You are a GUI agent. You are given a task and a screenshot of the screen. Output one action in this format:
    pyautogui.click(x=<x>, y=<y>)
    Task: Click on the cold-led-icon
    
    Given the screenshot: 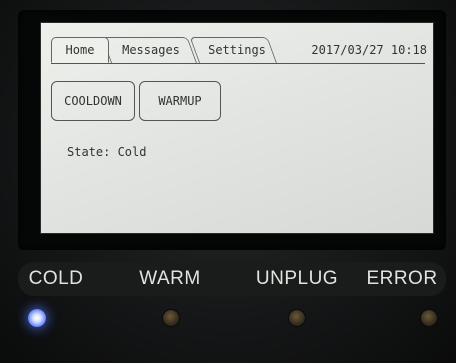 What is the action you would take?
    pyautogui.click(x=37, y=318)
    